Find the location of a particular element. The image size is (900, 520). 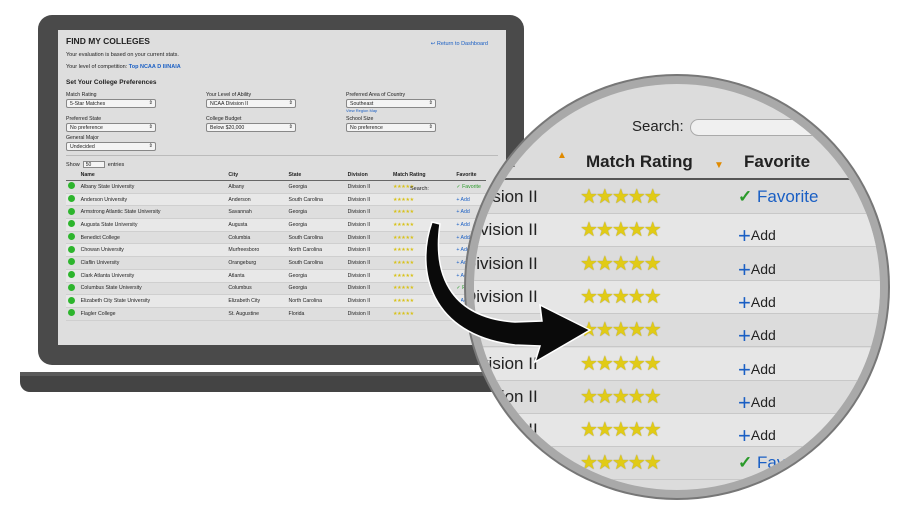

arrow-icon is located at coordinates (508, 292).